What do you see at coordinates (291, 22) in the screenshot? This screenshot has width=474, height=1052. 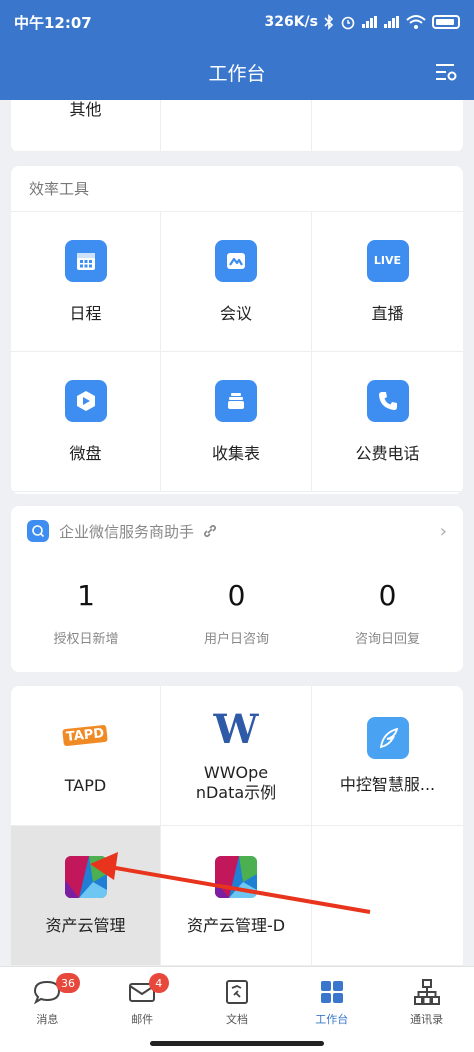 I see `network-speed: 326K/s` at bounding box center [291, 22].